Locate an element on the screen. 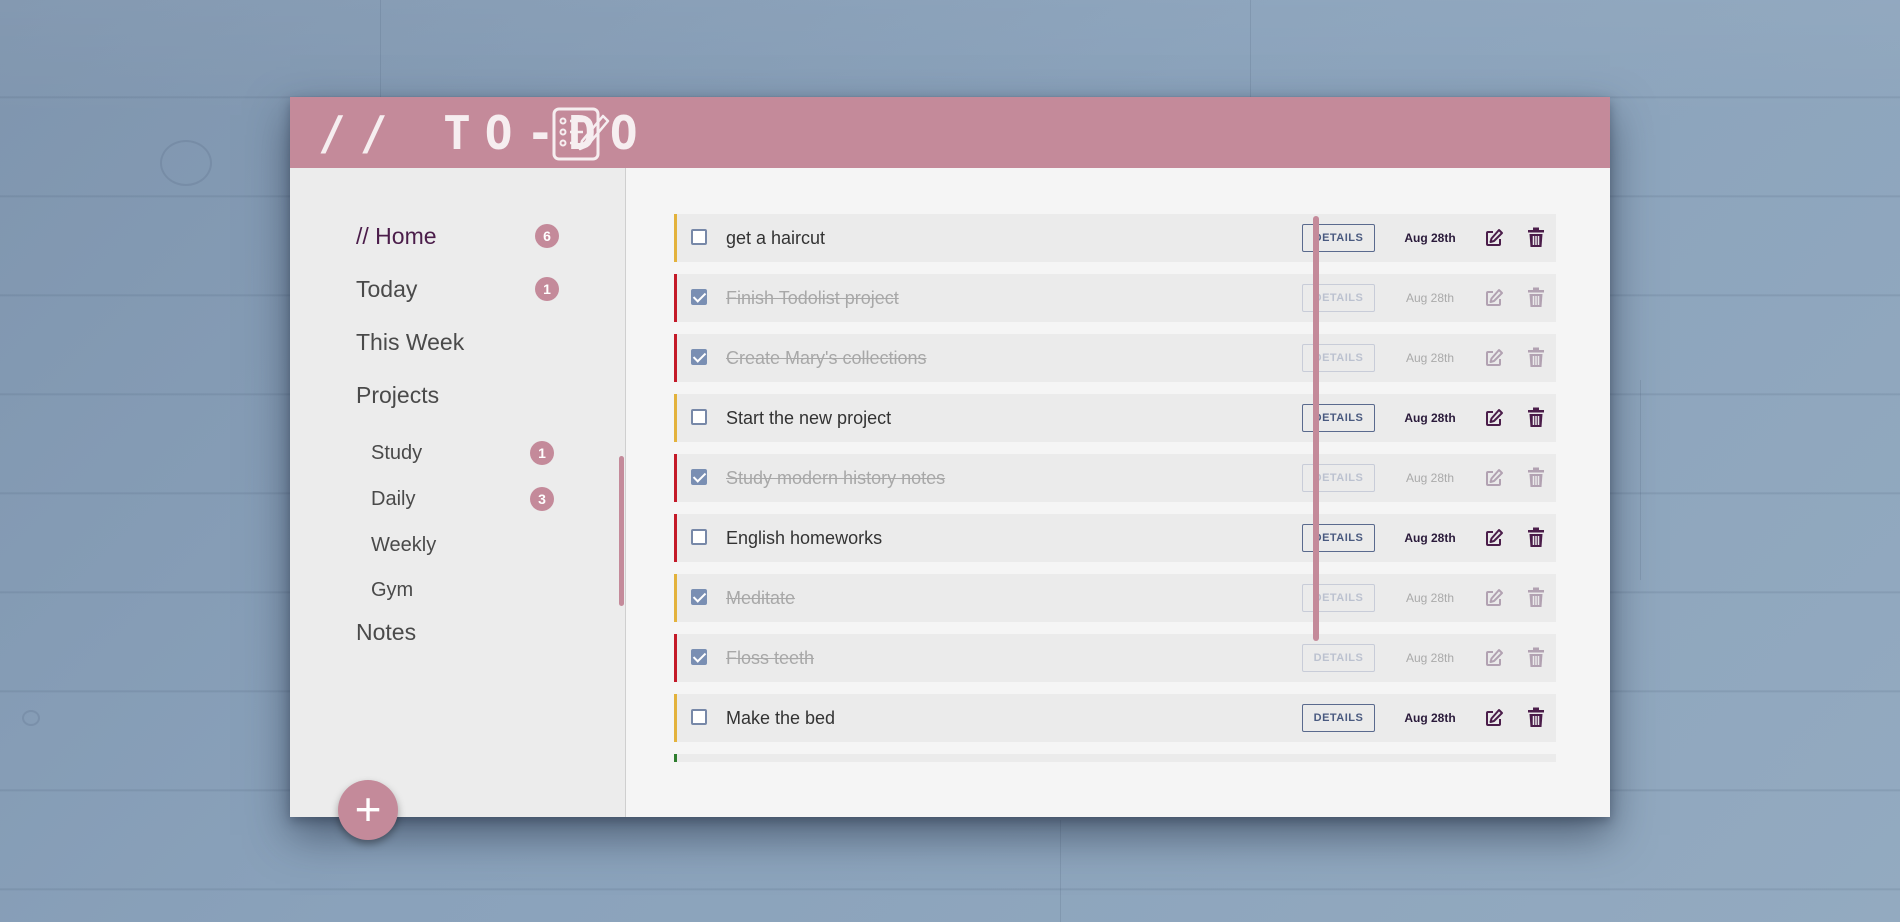  task-row: get a haircut DETAILS Aug 28th is located at coordinates (1115, 238).